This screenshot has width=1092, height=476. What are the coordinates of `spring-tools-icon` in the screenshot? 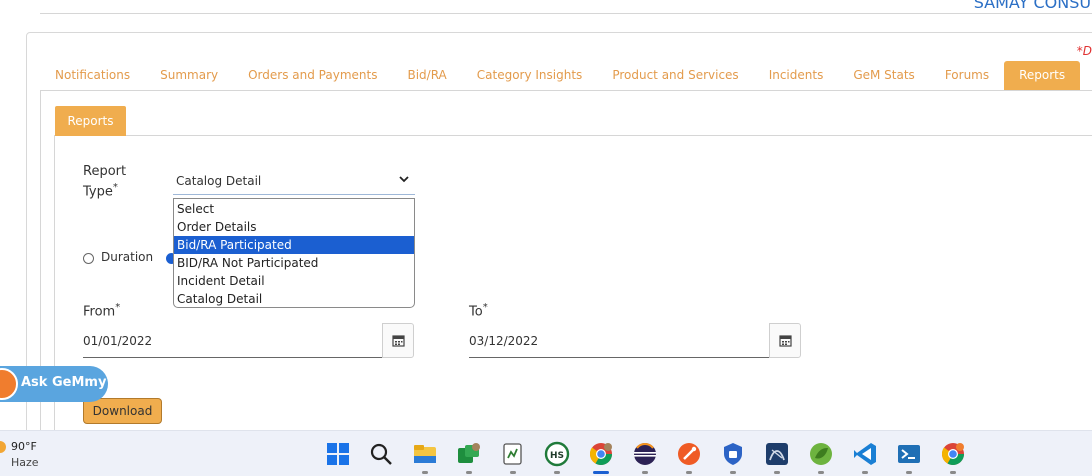 It's located at (821, 454).